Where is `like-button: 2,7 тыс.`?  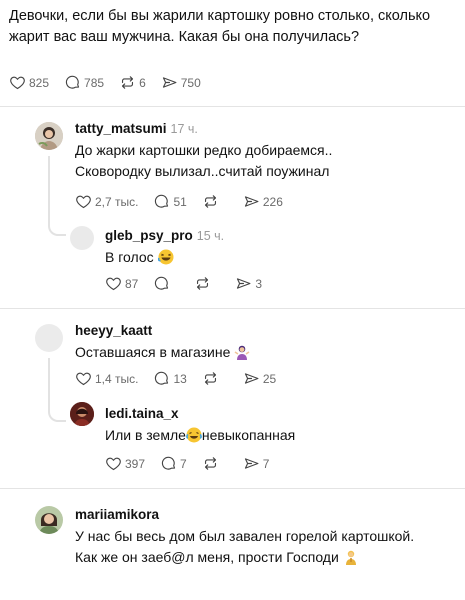
like-button: 2,7 тыс. is located at coordinates (106, 201).